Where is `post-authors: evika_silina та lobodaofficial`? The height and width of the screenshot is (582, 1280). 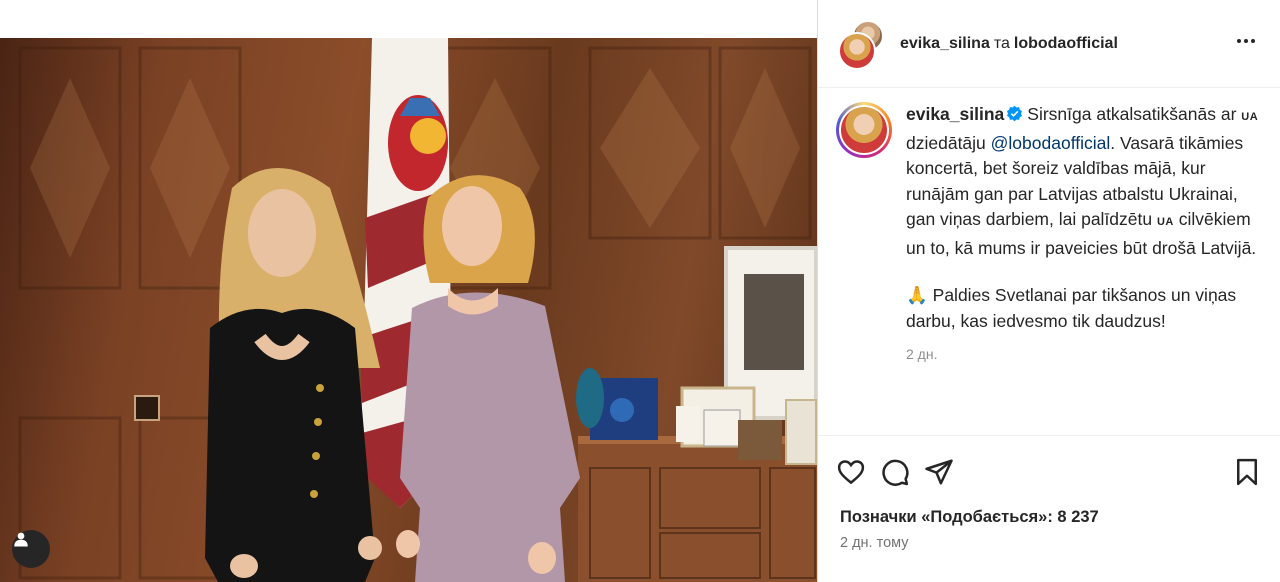 post-authors: evika_silina та lobodaofficial is located at coordinates (1065, 44).